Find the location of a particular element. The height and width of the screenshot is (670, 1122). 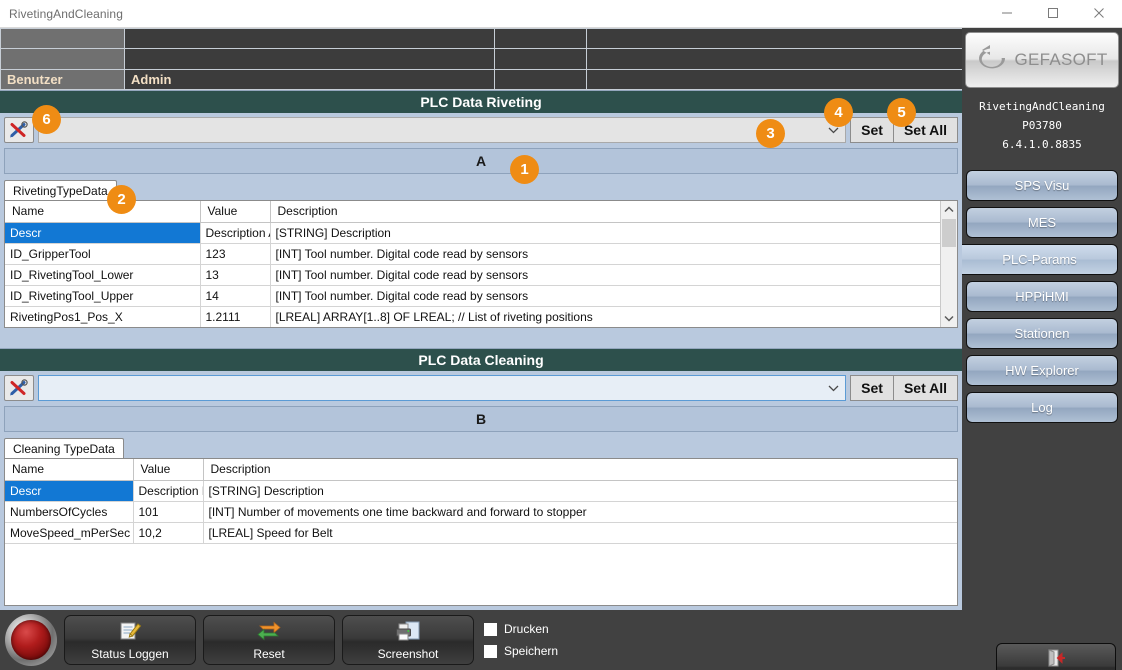

cleaning-tabstrip: Cleaning TypeData is located at coordinates (481, 448).